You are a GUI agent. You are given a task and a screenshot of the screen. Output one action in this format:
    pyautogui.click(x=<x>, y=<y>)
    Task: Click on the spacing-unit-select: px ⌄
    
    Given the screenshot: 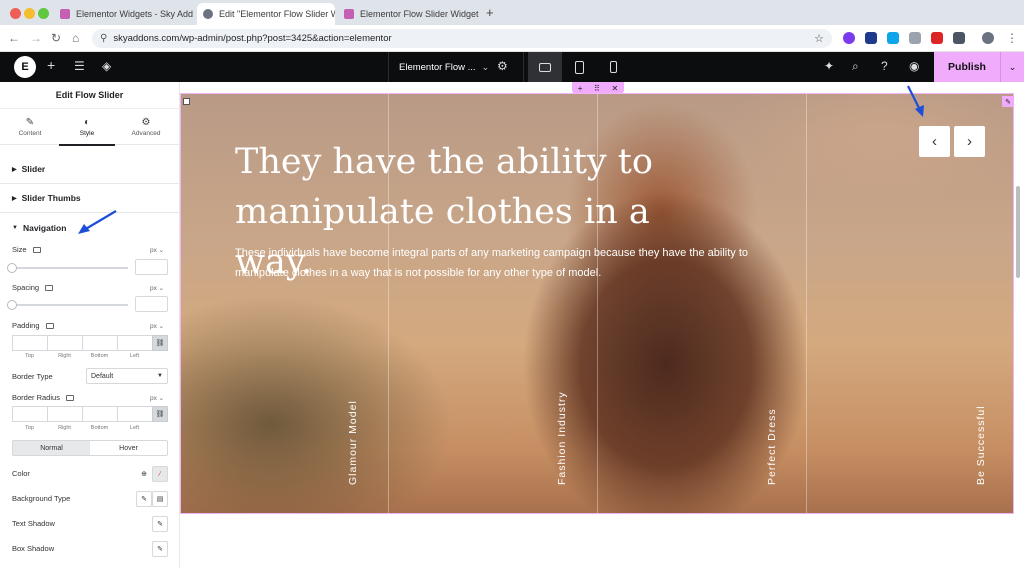 What is the action you would take?
    pyautogui.click(x=157, y=288)
    